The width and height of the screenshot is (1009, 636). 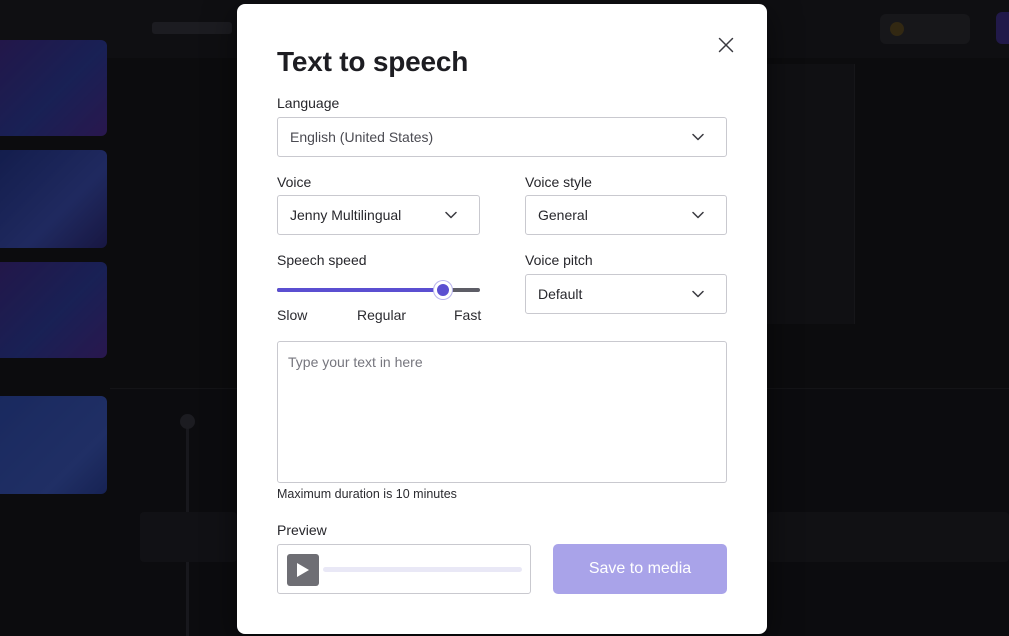 I want to click on slider-fill, so click(x=360, y=290).